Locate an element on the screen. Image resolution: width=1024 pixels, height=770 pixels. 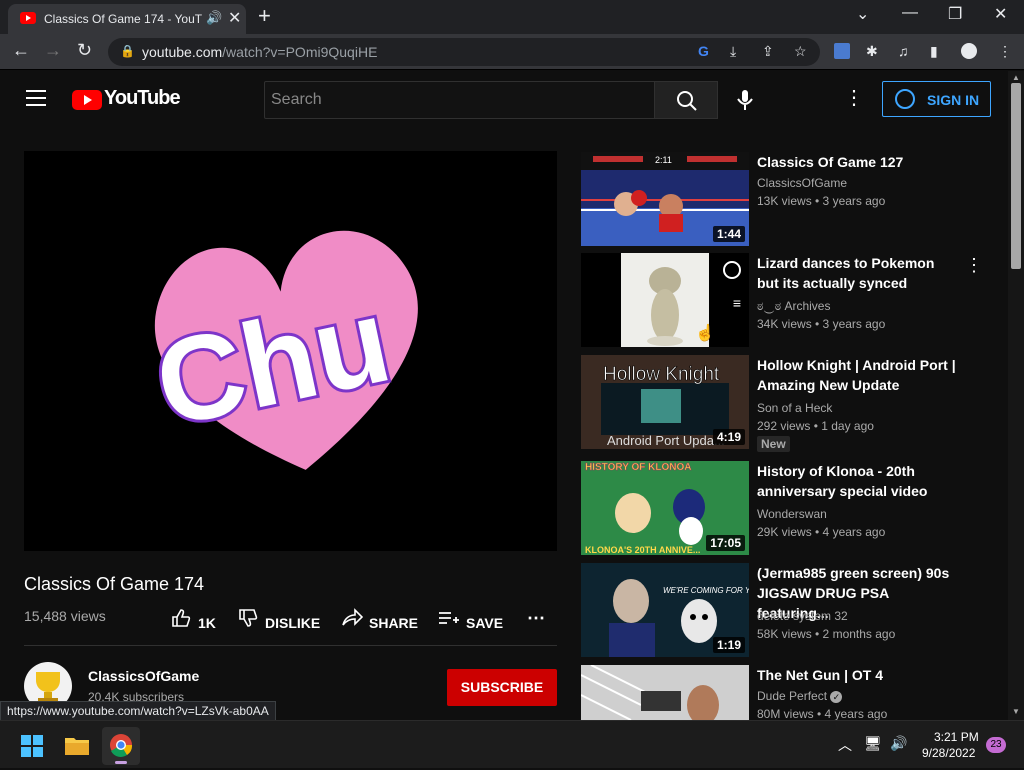
scroll-up-arrow-icon: ▲ is located at coordinates (1016, 77).